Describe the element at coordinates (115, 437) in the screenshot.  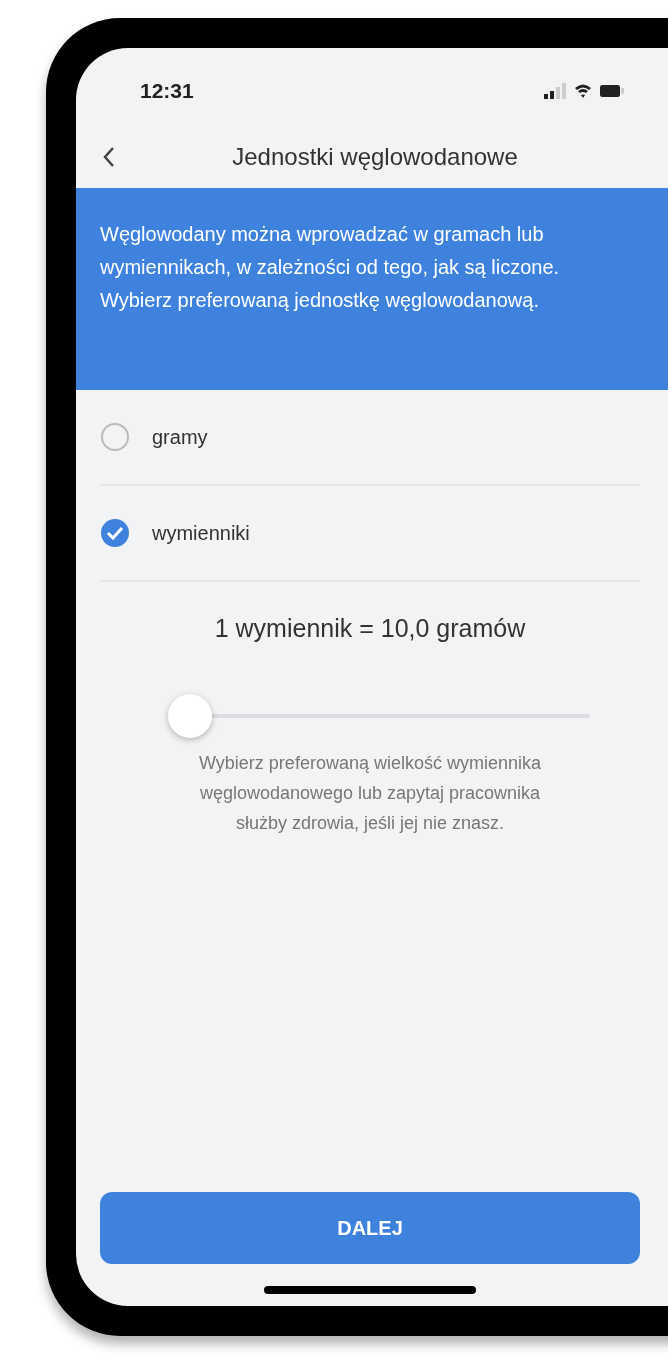
I see `radio-empty-icon` at that location.